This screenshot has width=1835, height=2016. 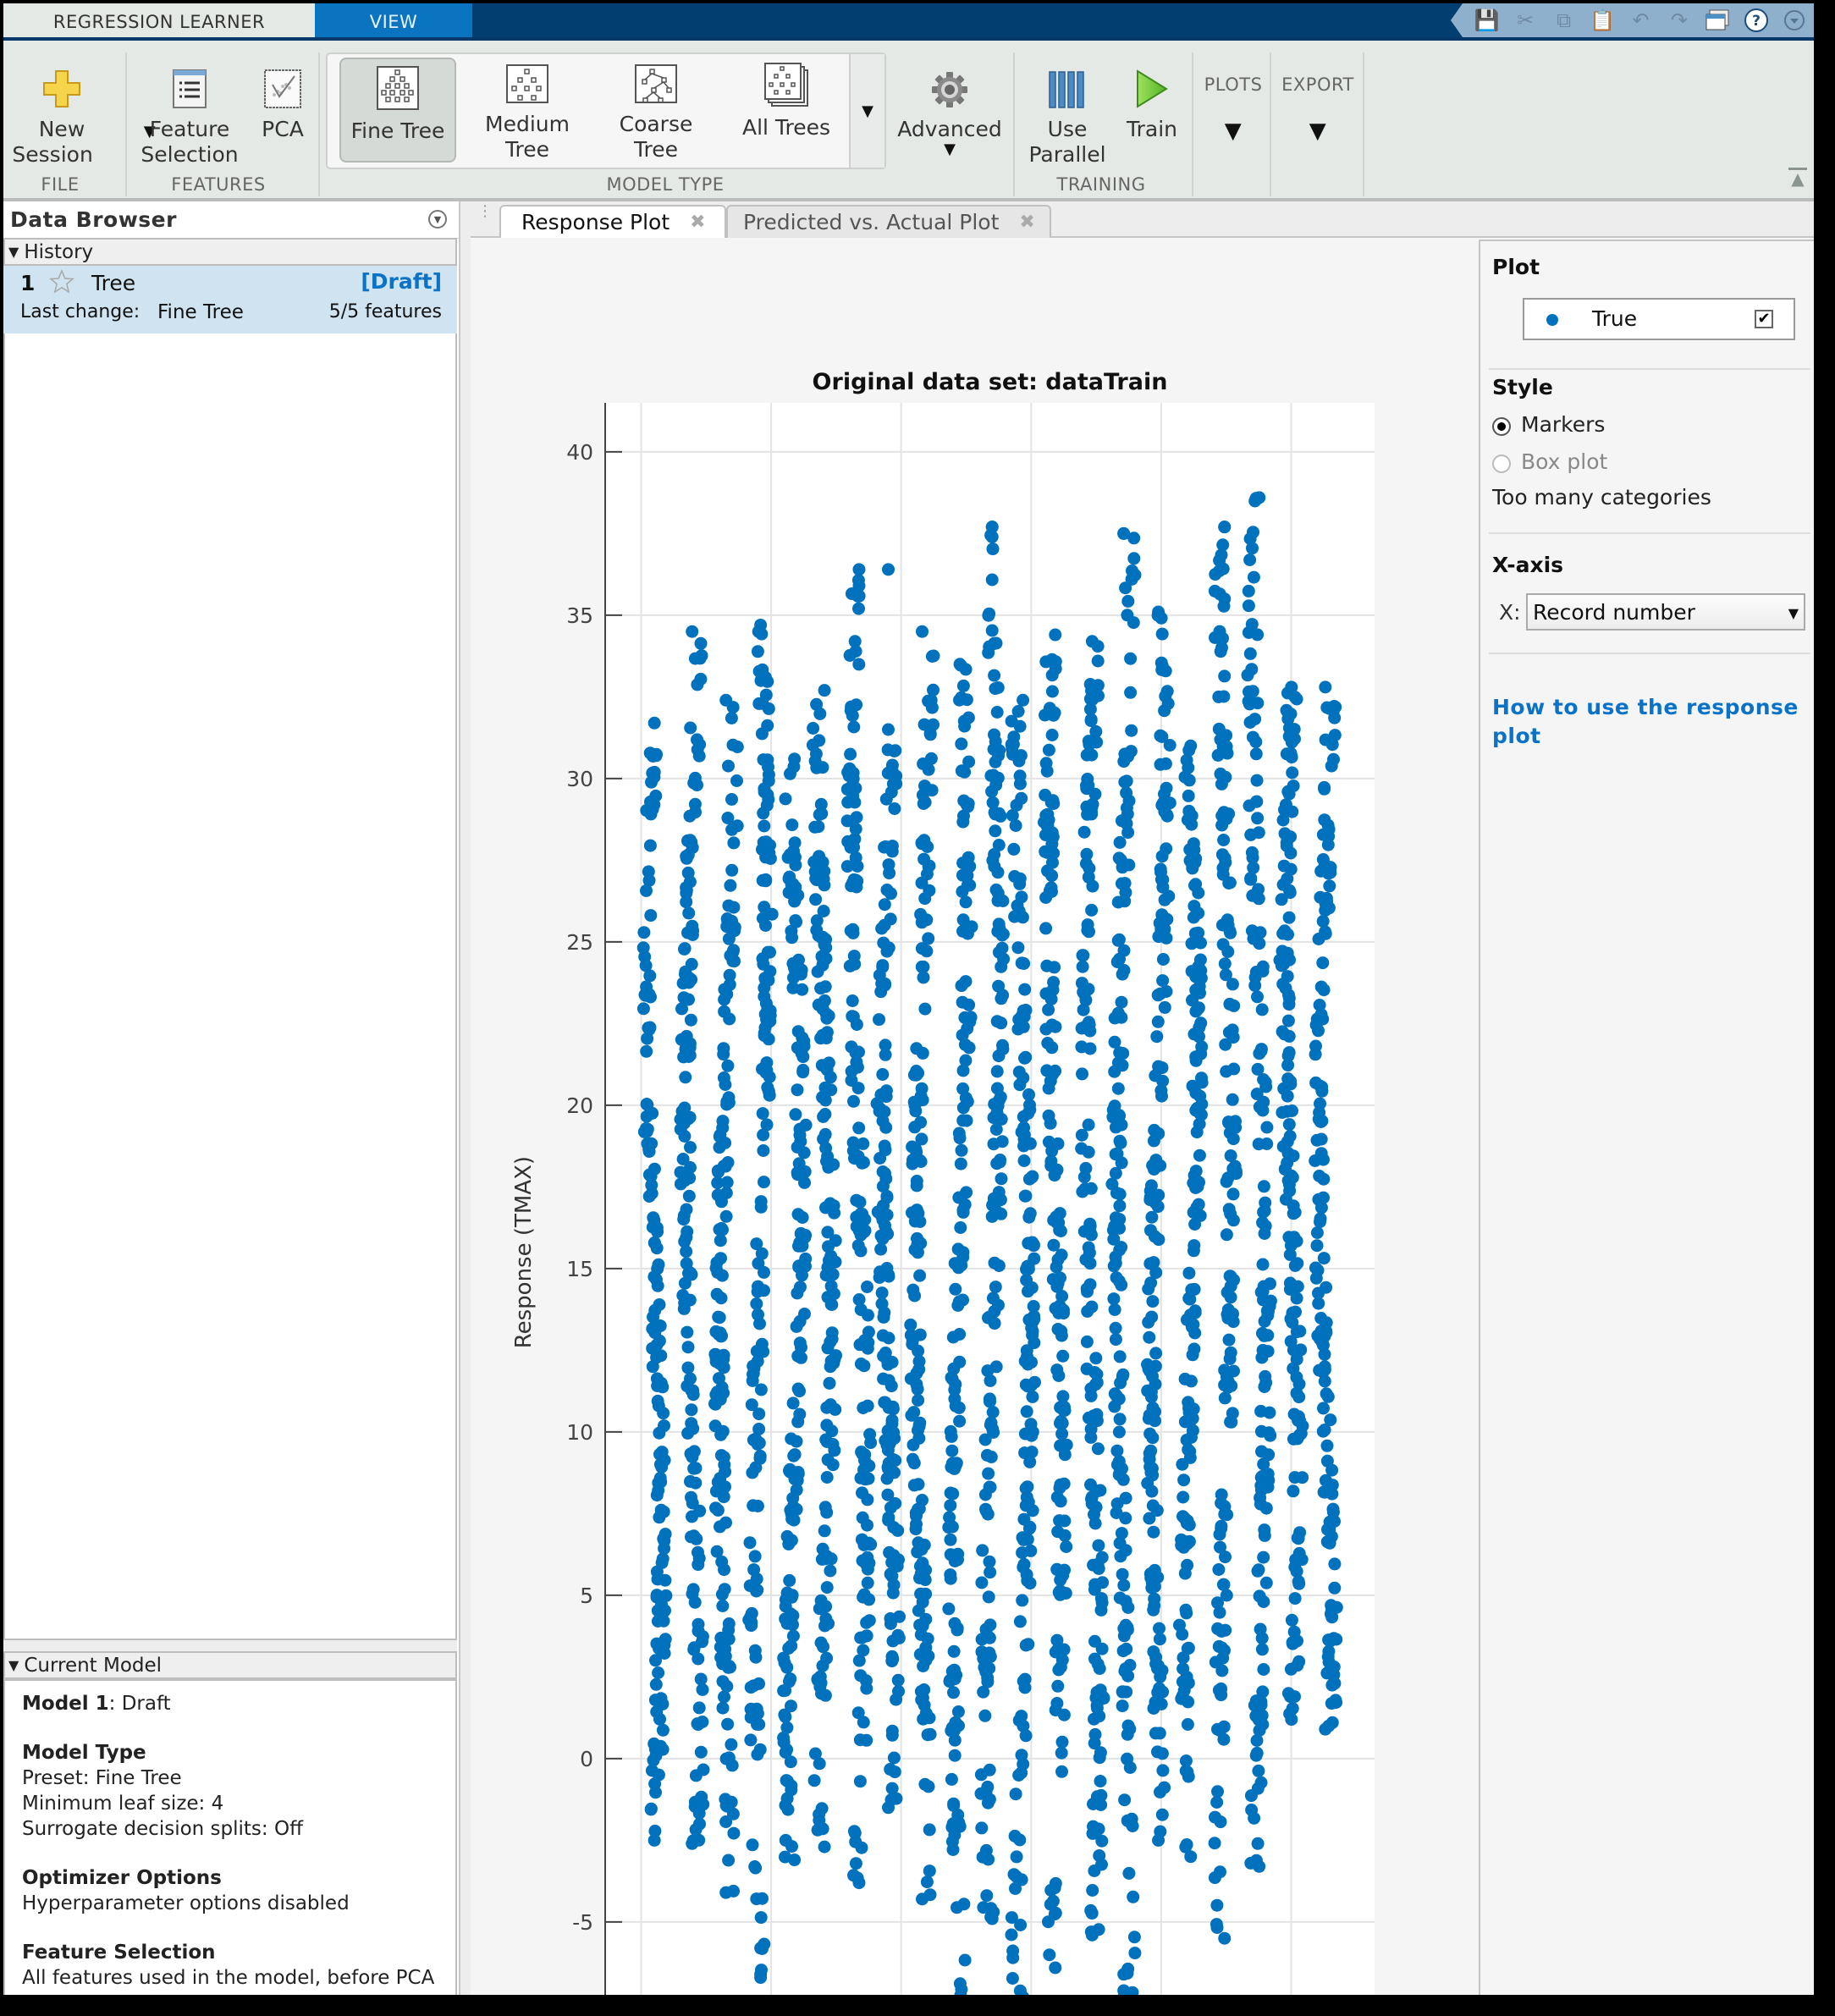 What do you see at coordinates (283, 97) in the screenshot?
I see `pca-button: PCA` at bounding box center [283, 97].